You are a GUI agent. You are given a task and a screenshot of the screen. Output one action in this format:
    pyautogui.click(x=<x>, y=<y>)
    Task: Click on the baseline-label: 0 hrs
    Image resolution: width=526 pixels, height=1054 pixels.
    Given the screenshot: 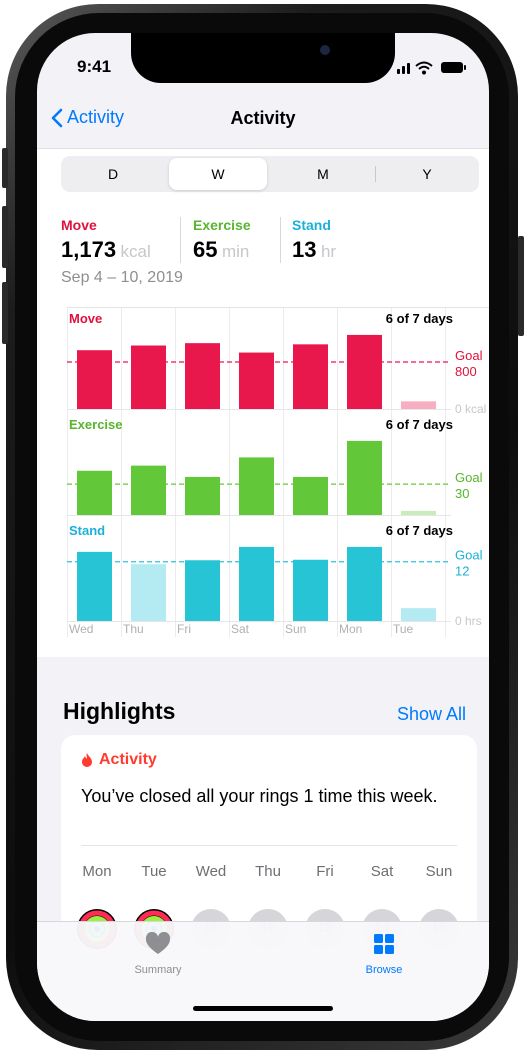 What is the action you would take?
    pyautogui.click(x=468, y=621)
    